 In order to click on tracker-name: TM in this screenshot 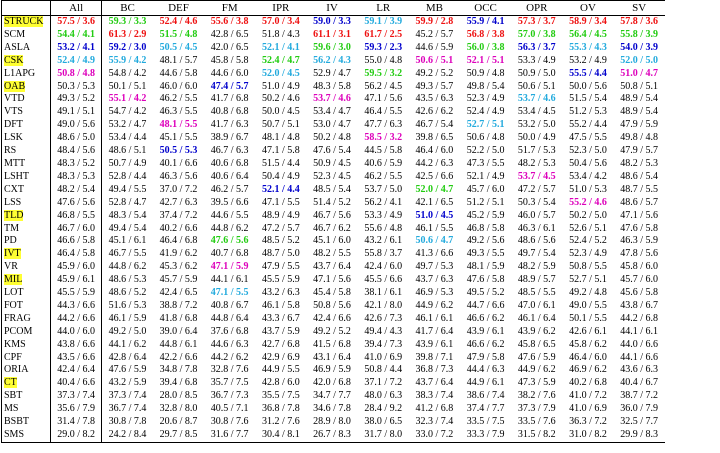, I will do `click(26, 229)`.